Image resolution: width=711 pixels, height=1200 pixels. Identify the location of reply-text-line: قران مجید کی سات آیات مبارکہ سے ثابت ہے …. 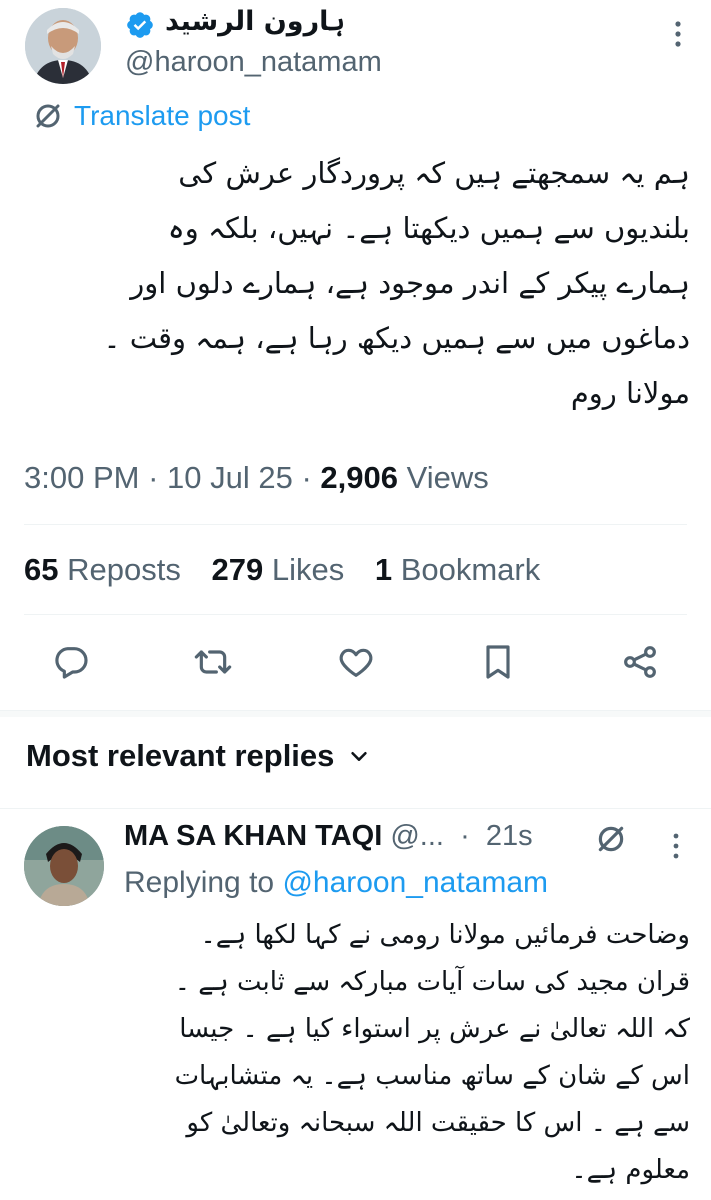
(432, 982).